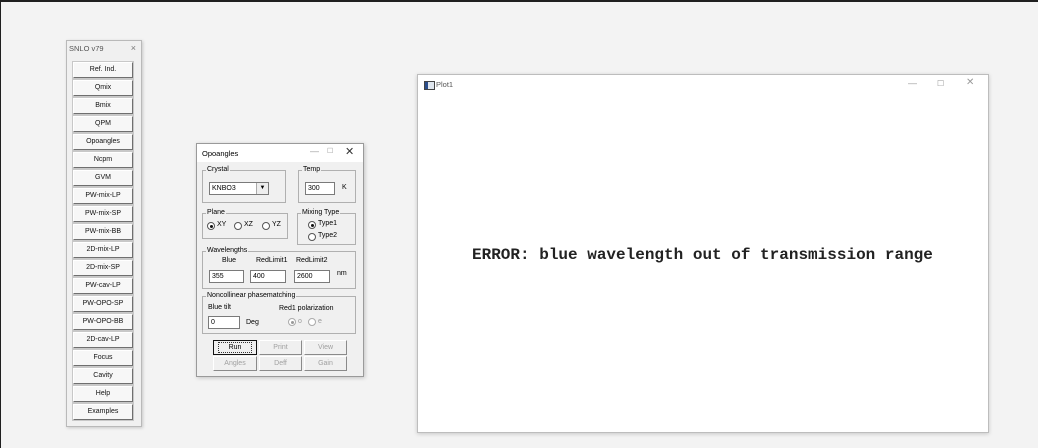 Image resolution: width=1038 pixels, height=448 pixels. Describe the element at coordinates (312, 225) in the screenshot. I see `type1-radio` at that location.